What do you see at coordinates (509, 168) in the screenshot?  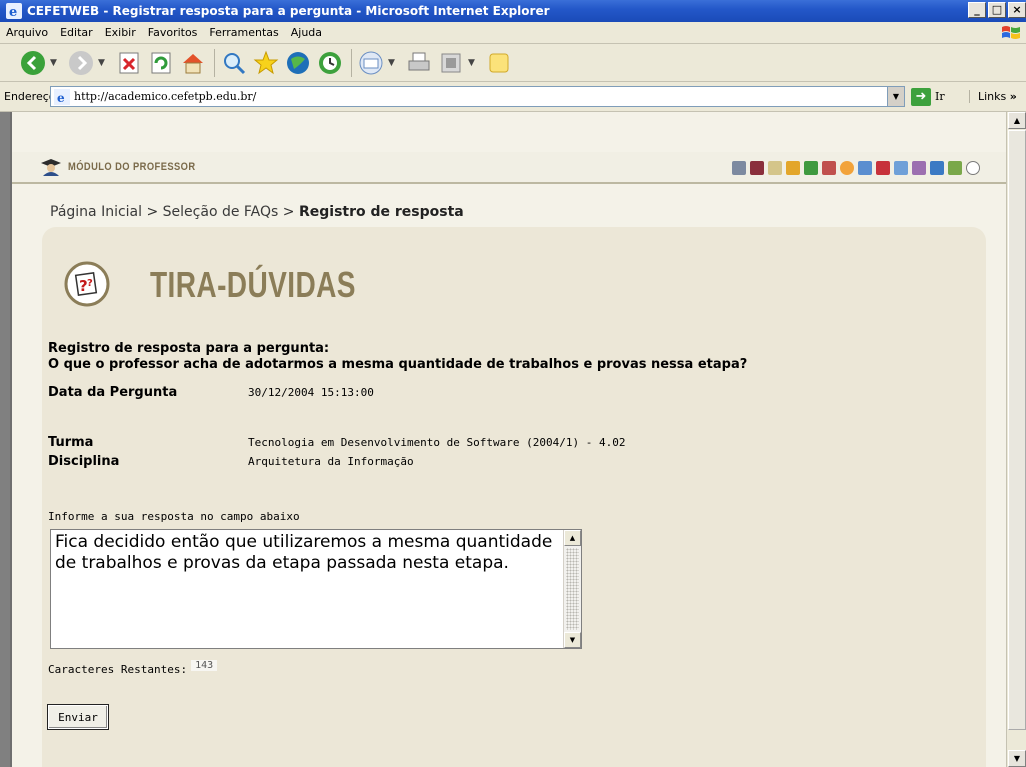 I see `module-header: MÓDULO DO PROFESSOR` at bounding box center [509, 168].